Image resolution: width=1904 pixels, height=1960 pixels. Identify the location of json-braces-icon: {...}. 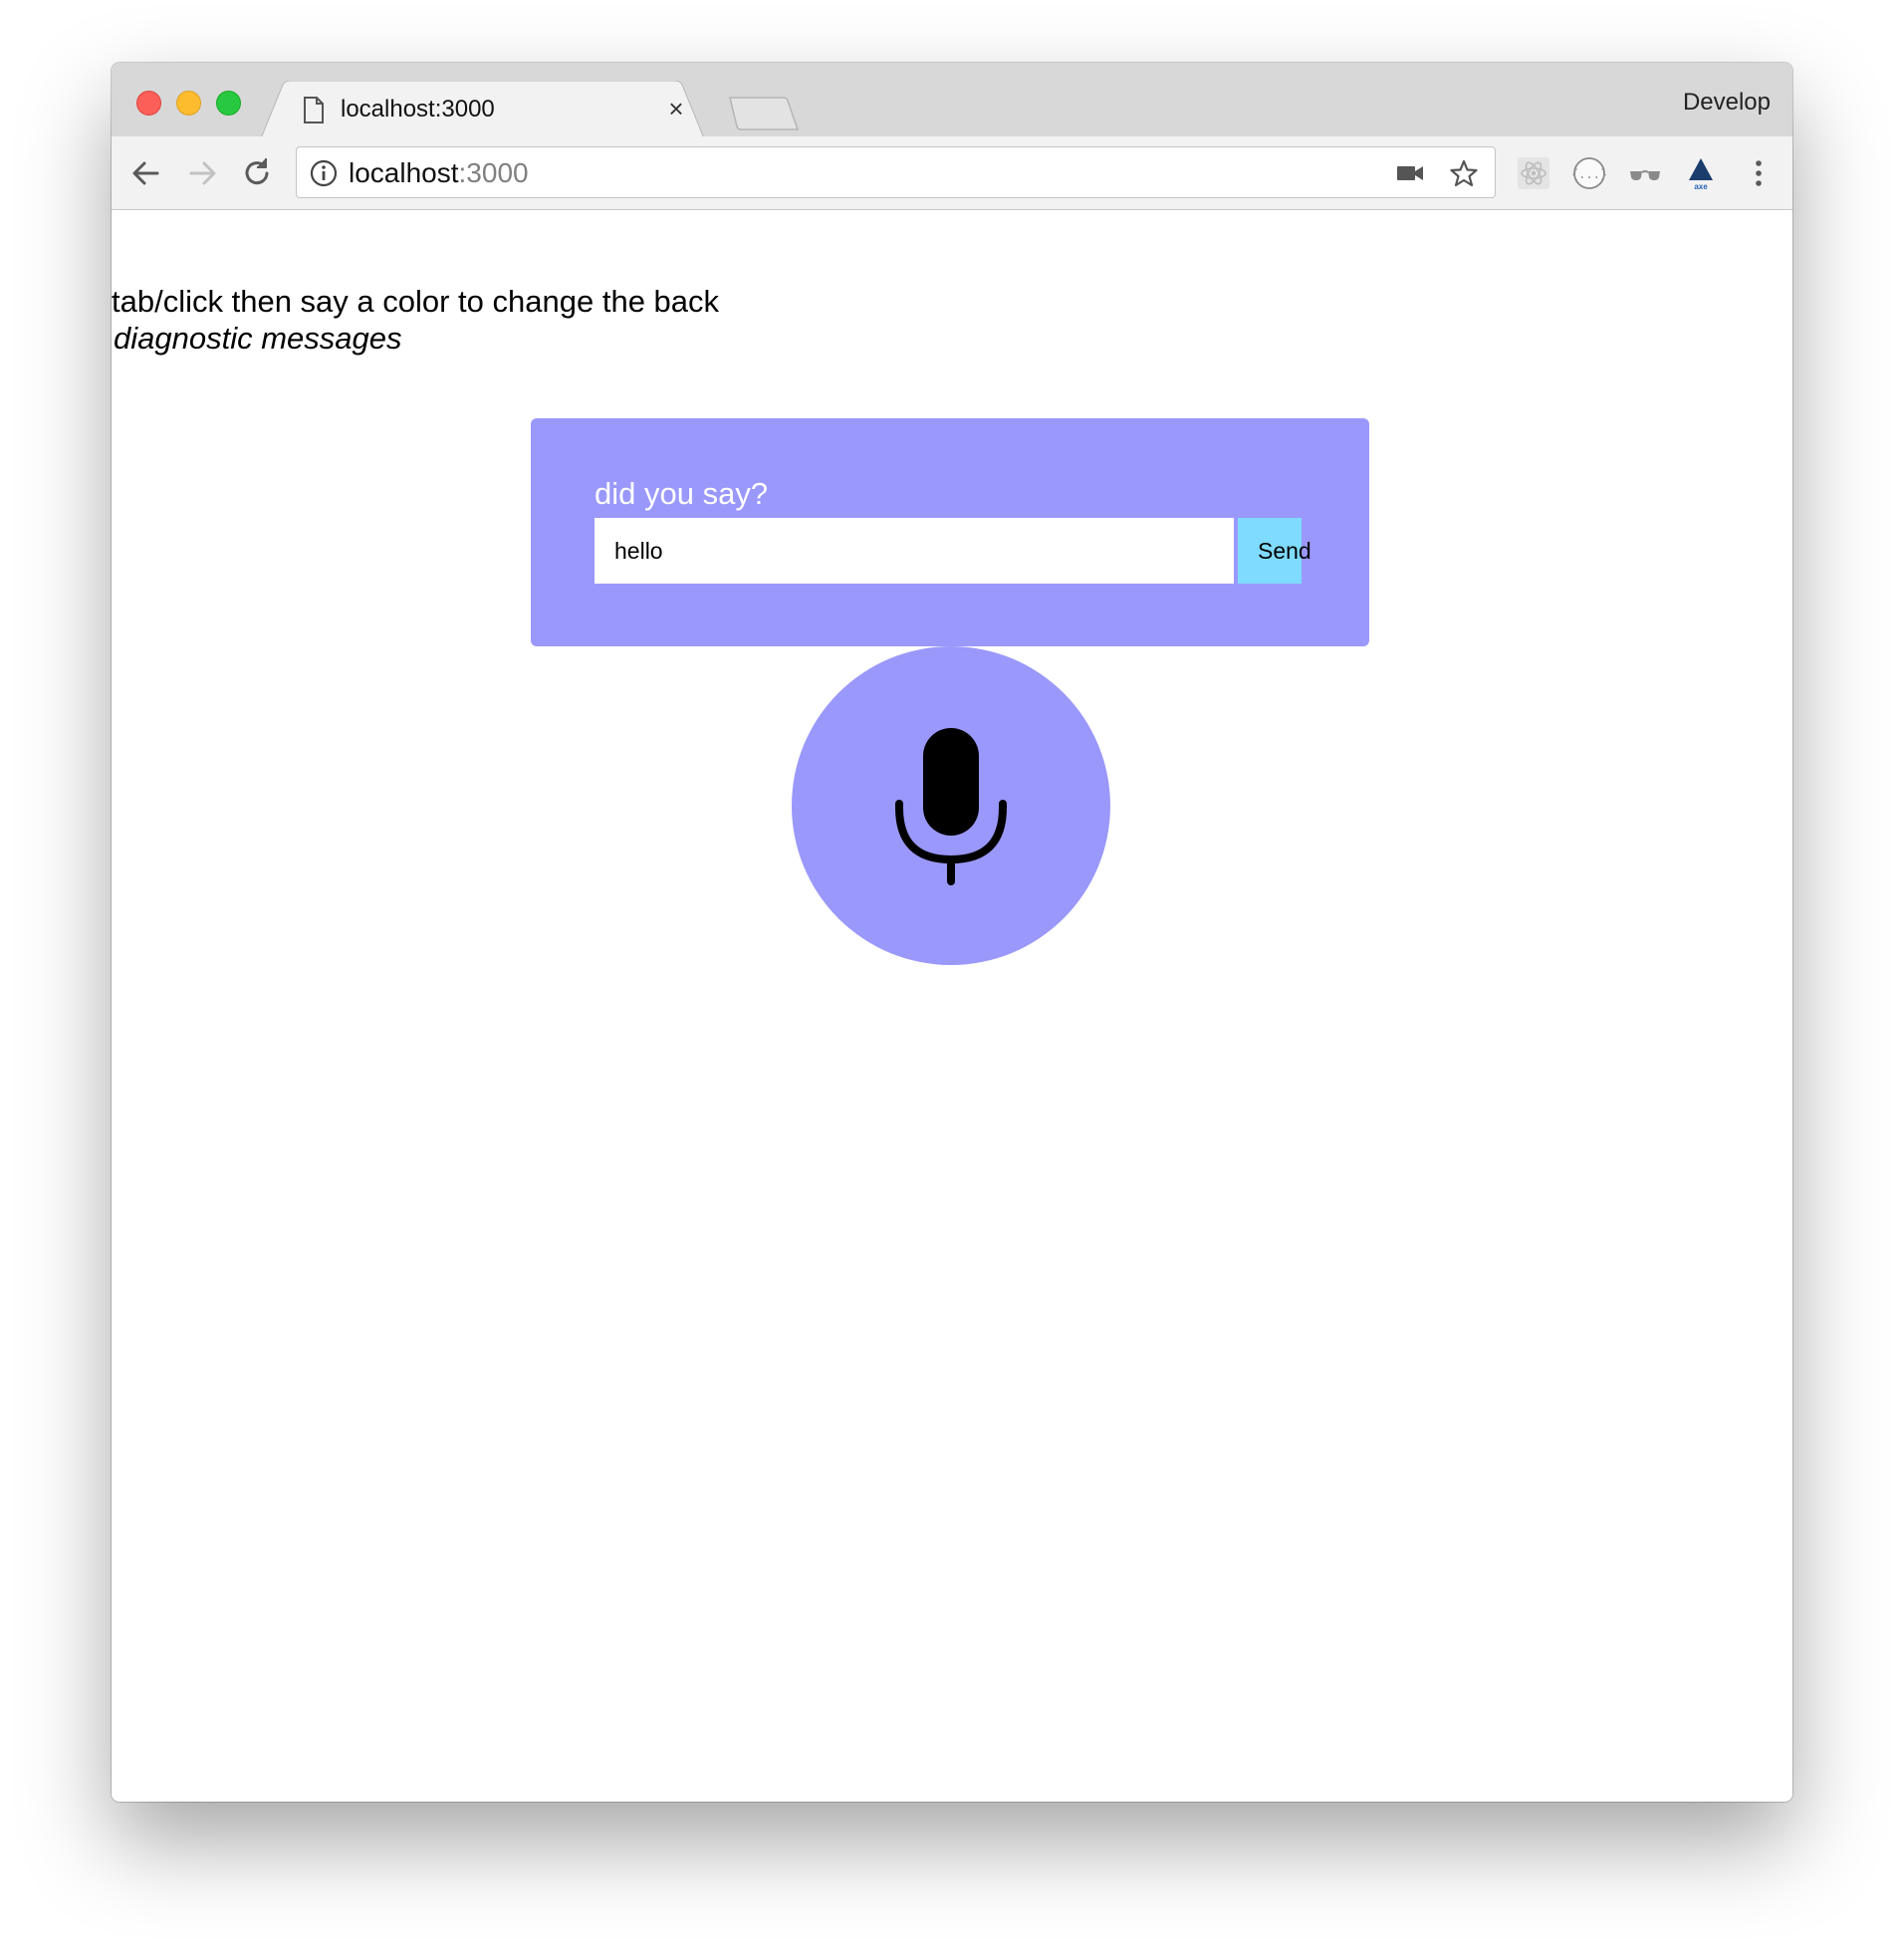
(1589, 173).